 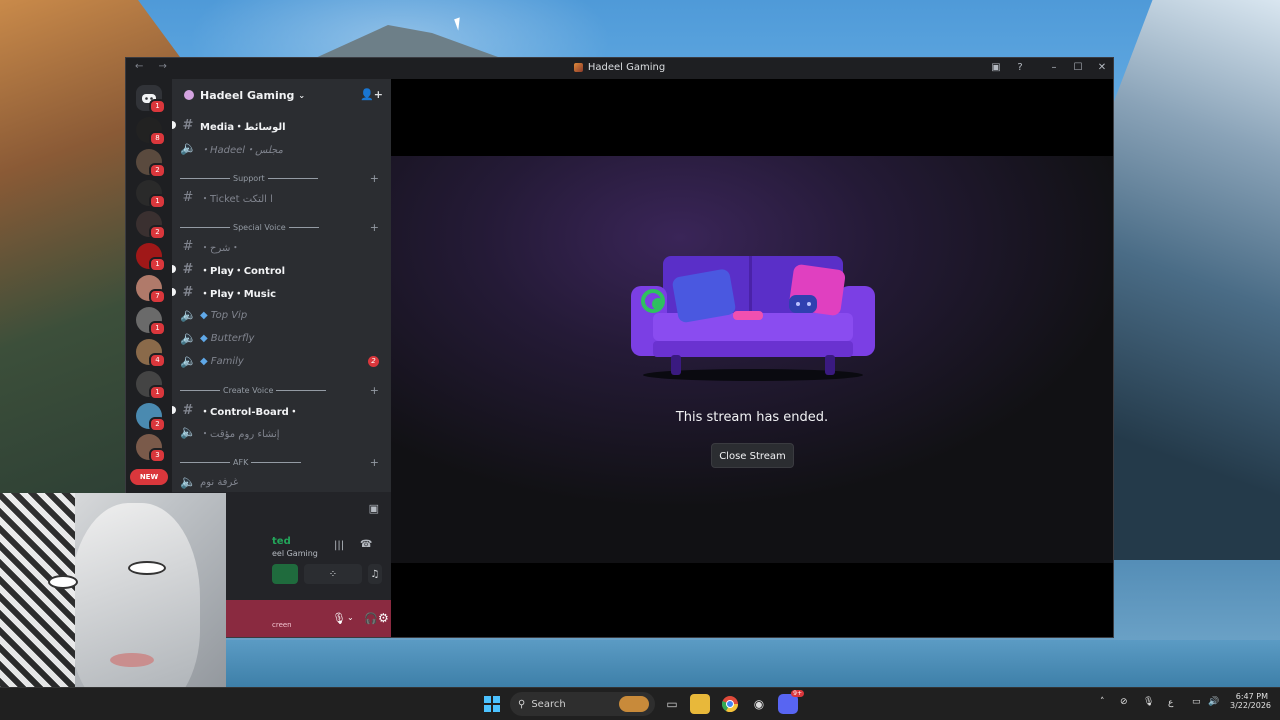 I want to click on channel-top-vip: 🔈 ◆ Top Vip, so click(x=281, y=315).